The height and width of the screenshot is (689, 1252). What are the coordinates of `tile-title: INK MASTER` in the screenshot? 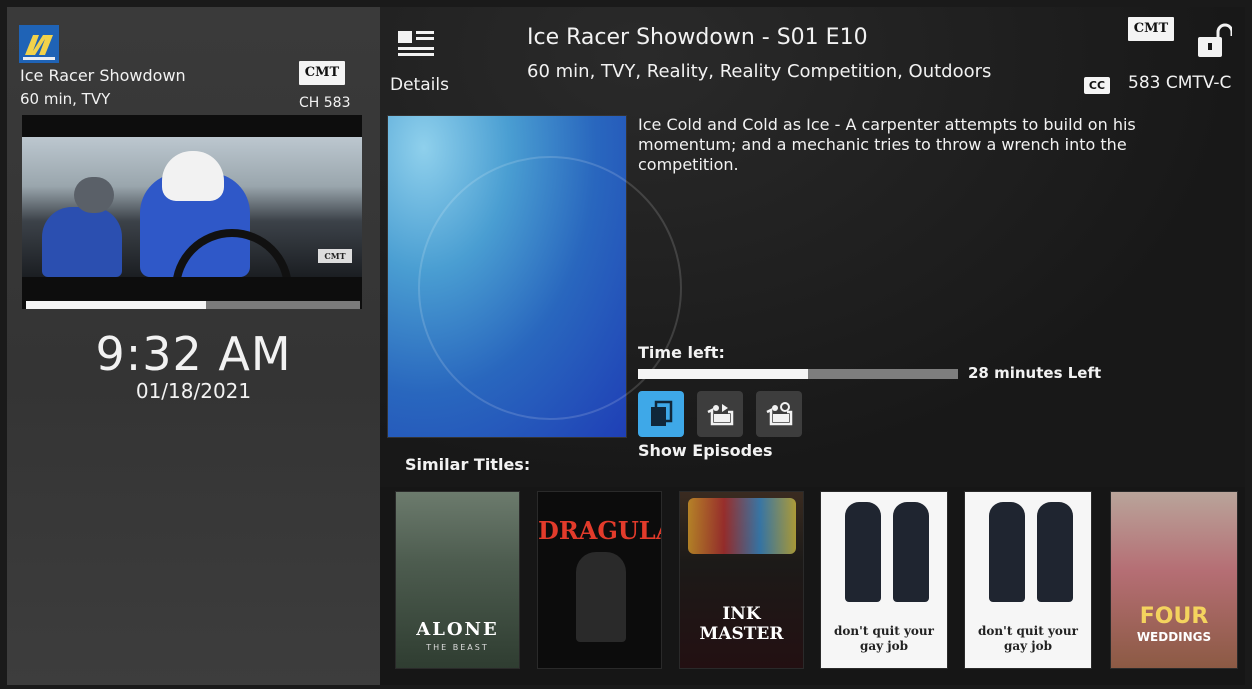 It's located at (741, 624).